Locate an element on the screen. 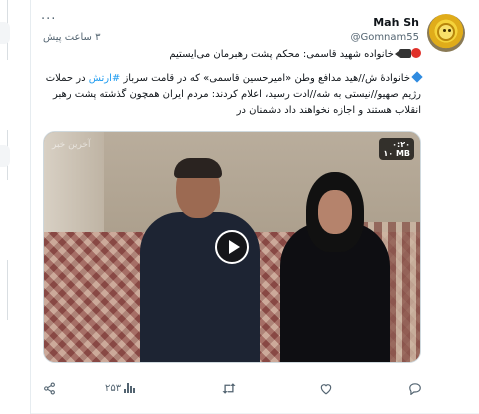 Image resolution: width=479 pixels, height=414 pixels. reply-icon is located at coordinates (415, 388).